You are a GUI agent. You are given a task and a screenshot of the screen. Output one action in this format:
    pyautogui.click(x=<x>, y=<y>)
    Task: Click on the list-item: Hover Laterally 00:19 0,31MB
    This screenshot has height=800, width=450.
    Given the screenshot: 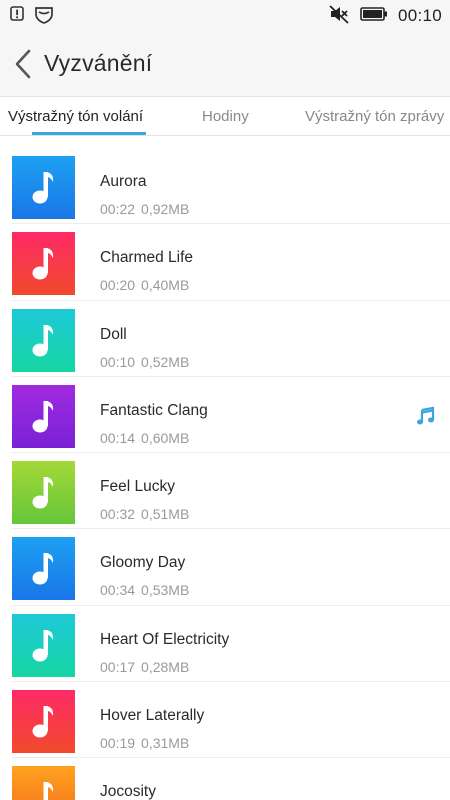 What is the action you would take?
    pyautogui.click(x=231, y=720)
    